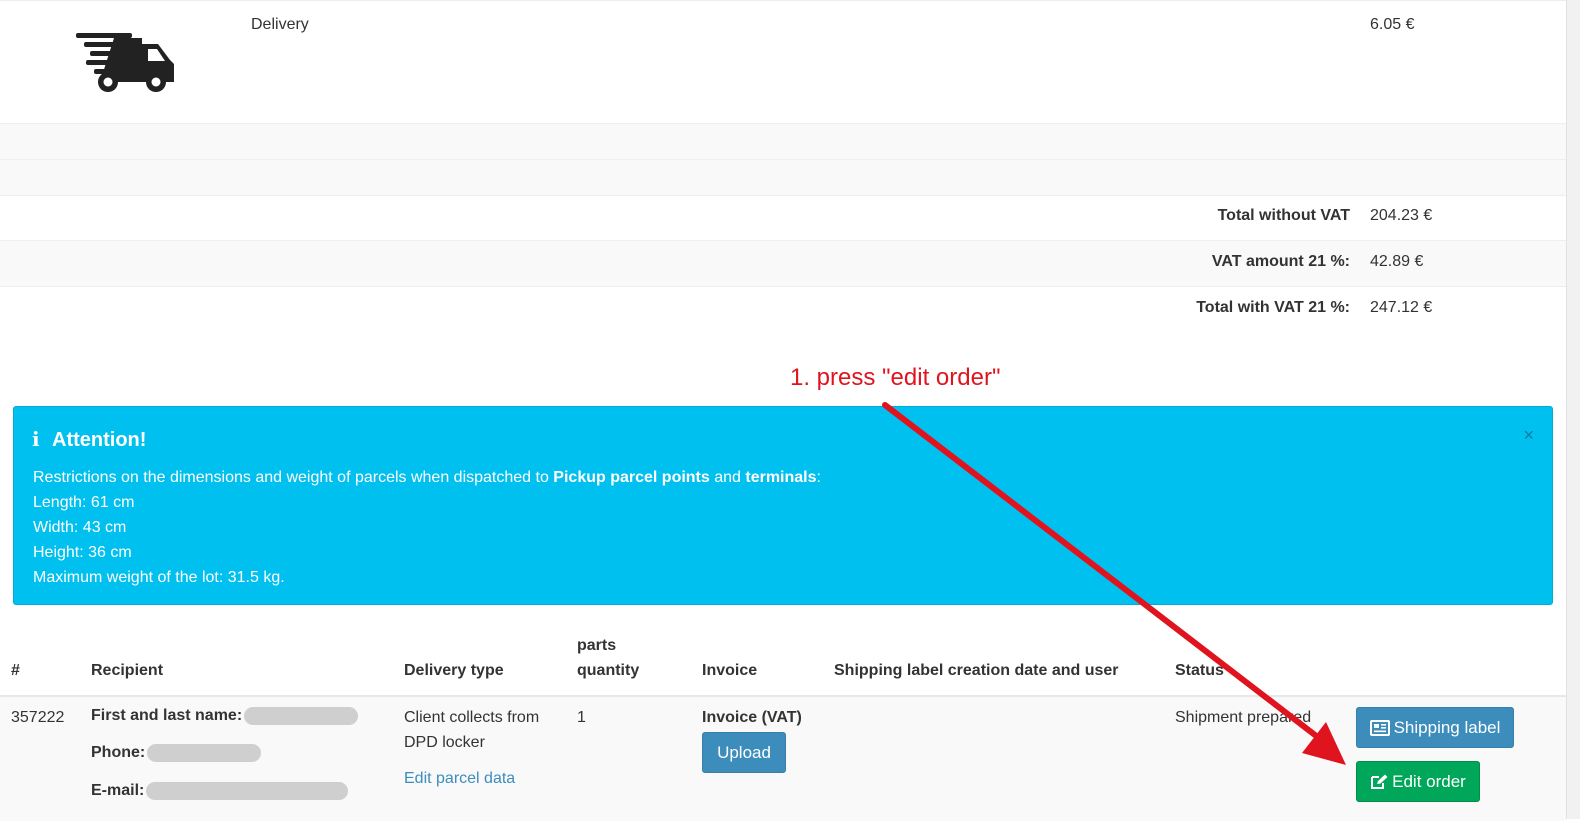  Describe the element at coordinates (1114, 583) in the screenshot. I see `annotation-arrow` at that location.